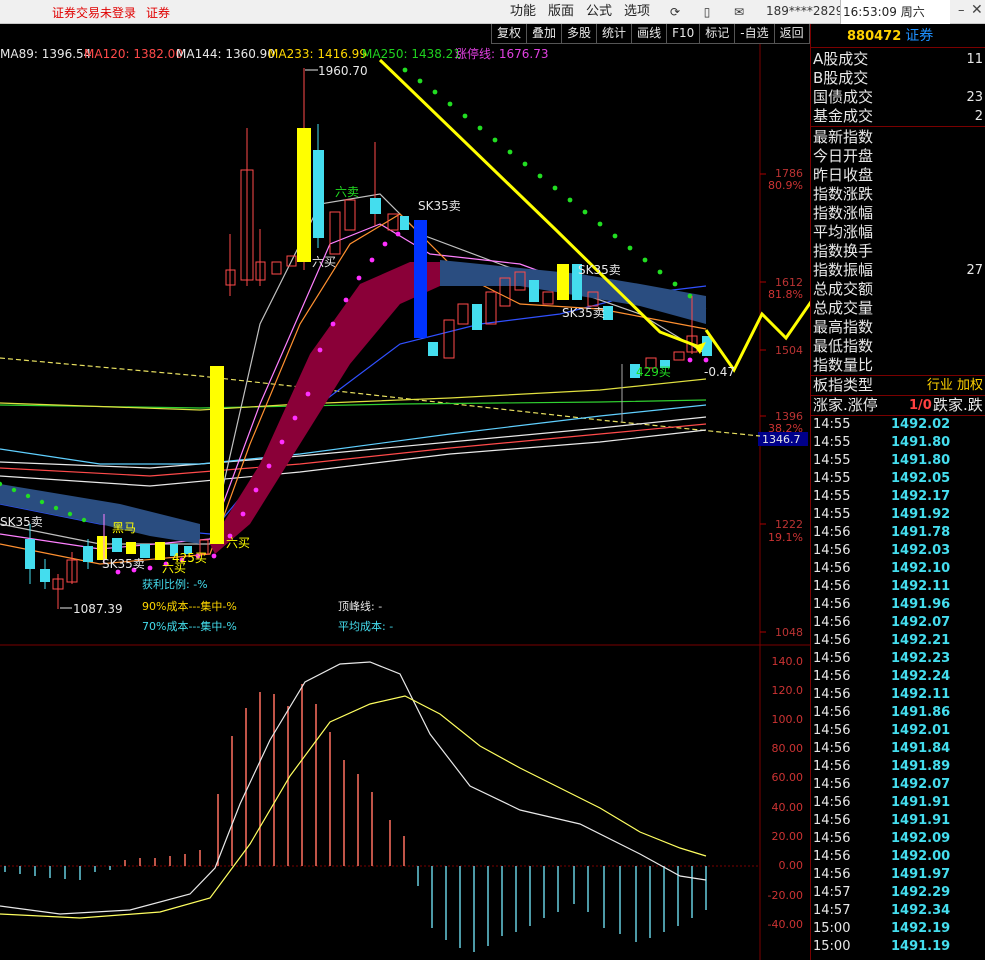 This screenshot has height=960, width=985. What do you see at coordinates (523, 12) in the screenshot?
I see `menu-function: 功能` at bounding box center [523, 12].